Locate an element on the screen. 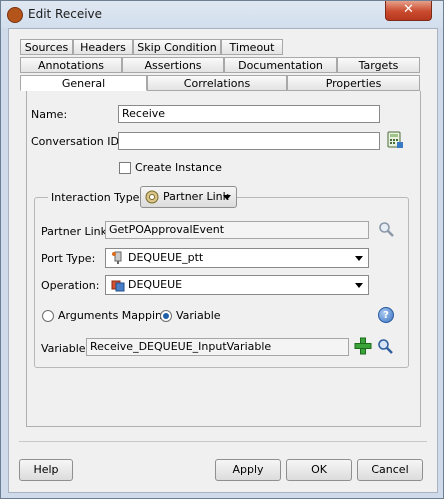 The height and width of the screenshot is (499, 444). tab-label: General is located at coordinates (83, 83).